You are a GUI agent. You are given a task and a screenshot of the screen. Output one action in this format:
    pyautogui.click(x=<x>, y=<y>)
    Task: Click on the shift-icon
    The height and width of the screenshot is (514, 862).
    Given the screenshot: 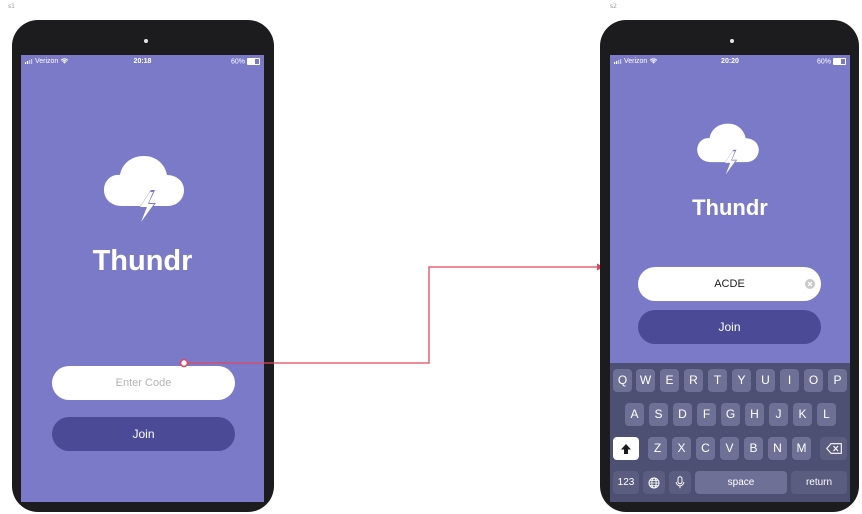 What is the action you would take?
    pyautogui.click(x=626, y=448)
    